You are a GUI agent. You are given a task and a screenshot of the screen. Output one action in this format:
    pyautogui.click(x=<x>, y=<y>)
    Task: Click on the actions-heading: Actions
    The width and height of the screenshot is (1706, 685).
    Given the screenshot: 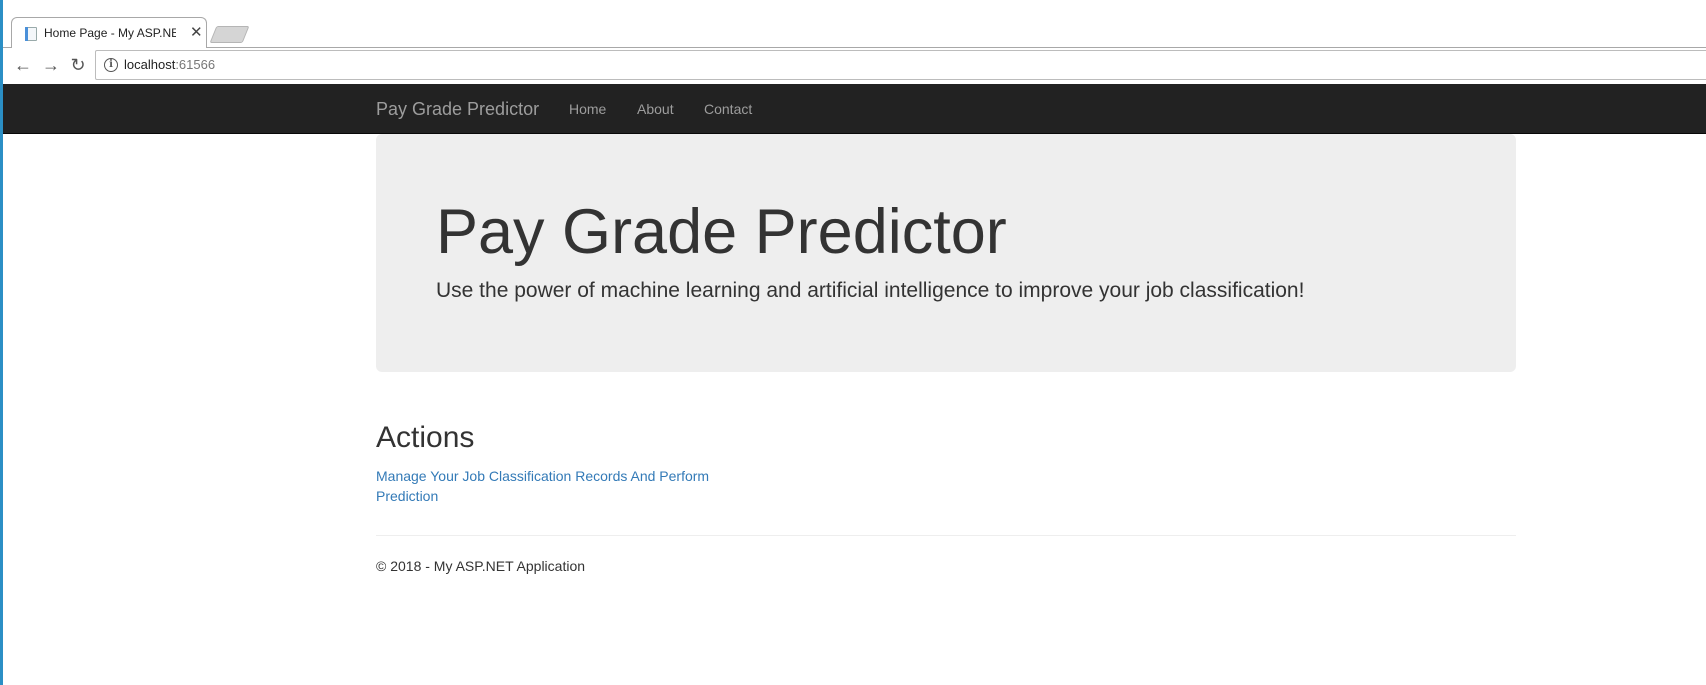 What is the action you would take?
    pyautogui.click(x=425, y=437)
    